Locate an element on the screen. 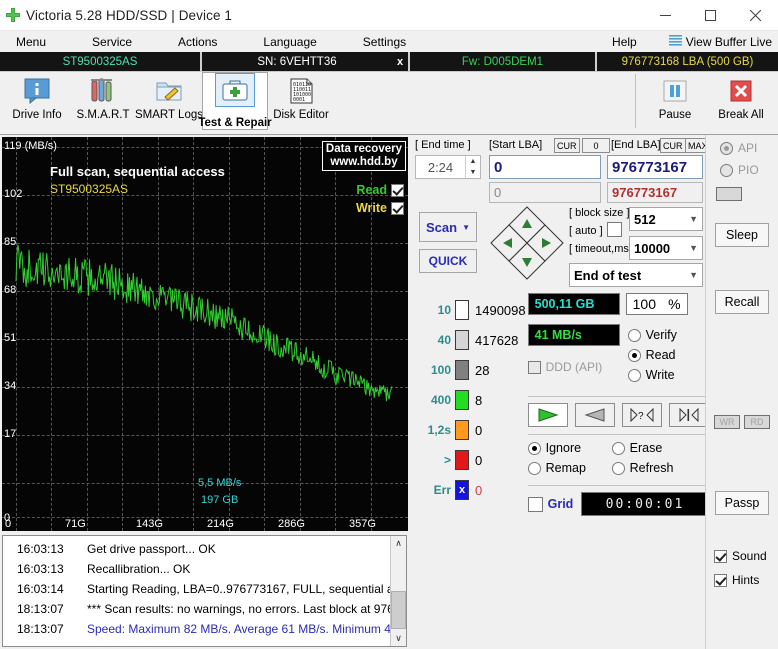 The image size is (778, 649). toolbar-label: Break All is located at coordinates (741, 115).